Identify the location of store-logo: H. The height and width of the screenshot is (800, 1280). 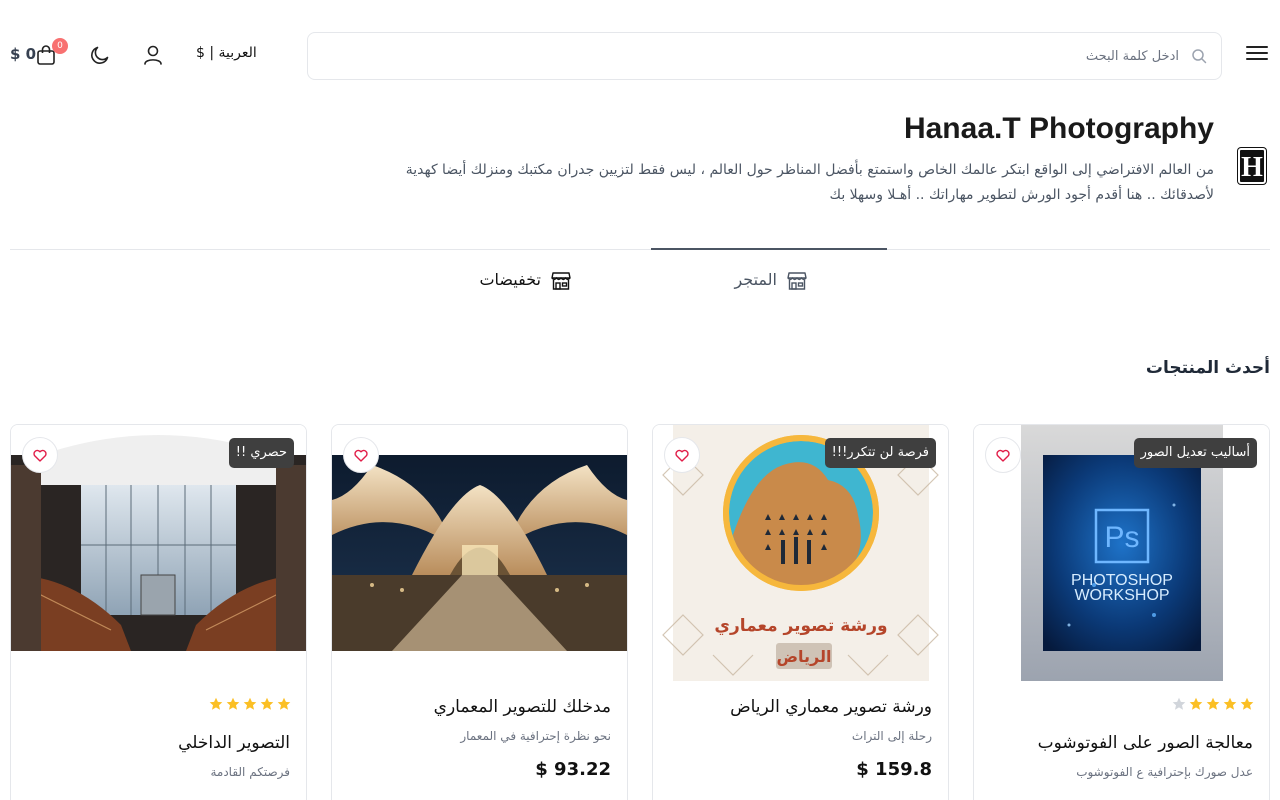
(1252, 166).